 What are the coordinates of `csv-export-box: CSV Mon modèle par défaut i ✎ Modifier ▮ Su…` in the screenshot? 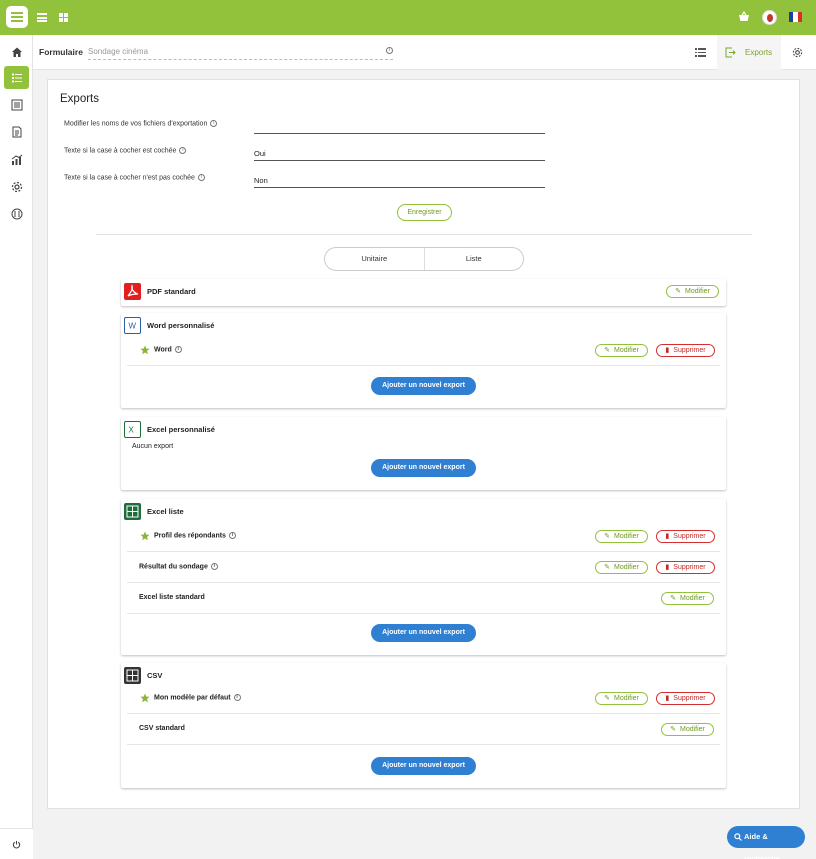 It's located at (423, 725).